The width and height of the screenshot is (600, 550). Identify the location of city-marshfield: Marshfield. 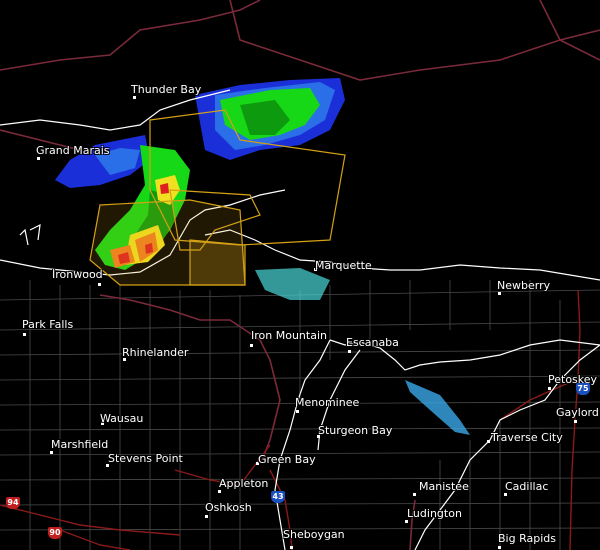
(80, 444).